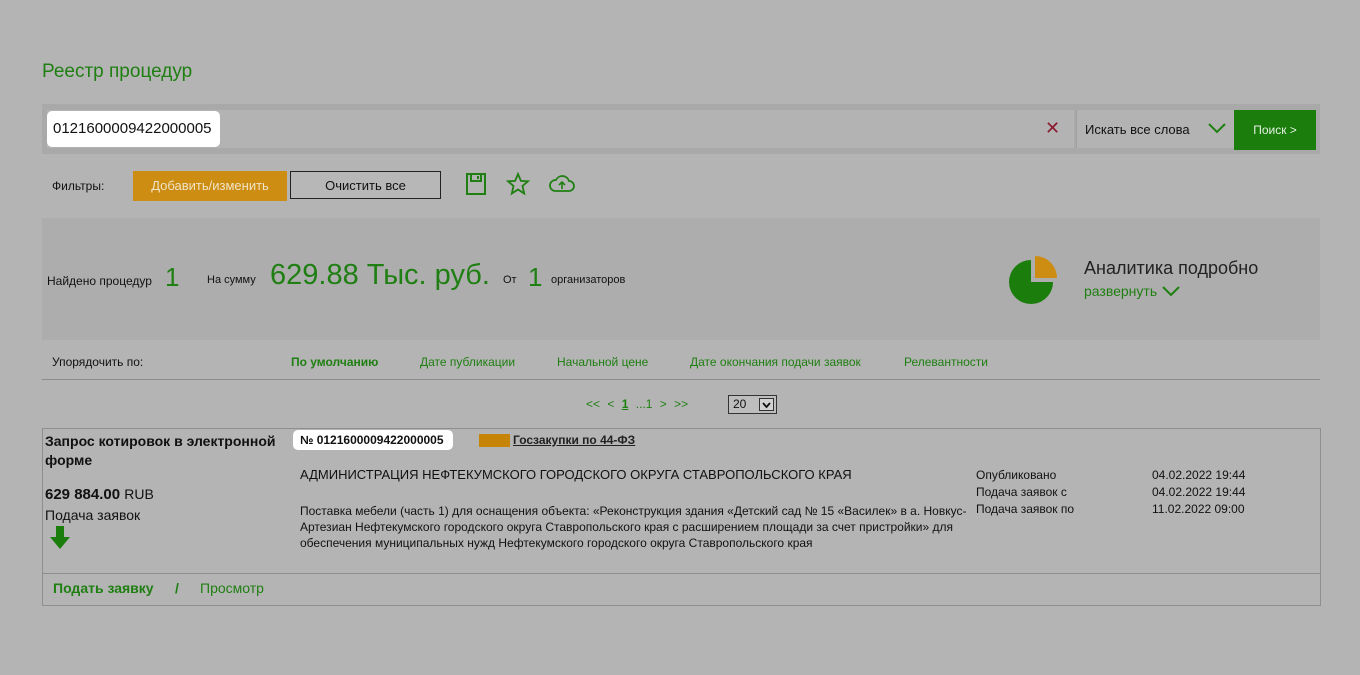 Image resolution: width=1360 pixels, height=675 pixels. What do you see at coordinates (1052, 128) in the screenshot?
I see `clear-search-icon: ✕` at bounding box center [1052, 128].